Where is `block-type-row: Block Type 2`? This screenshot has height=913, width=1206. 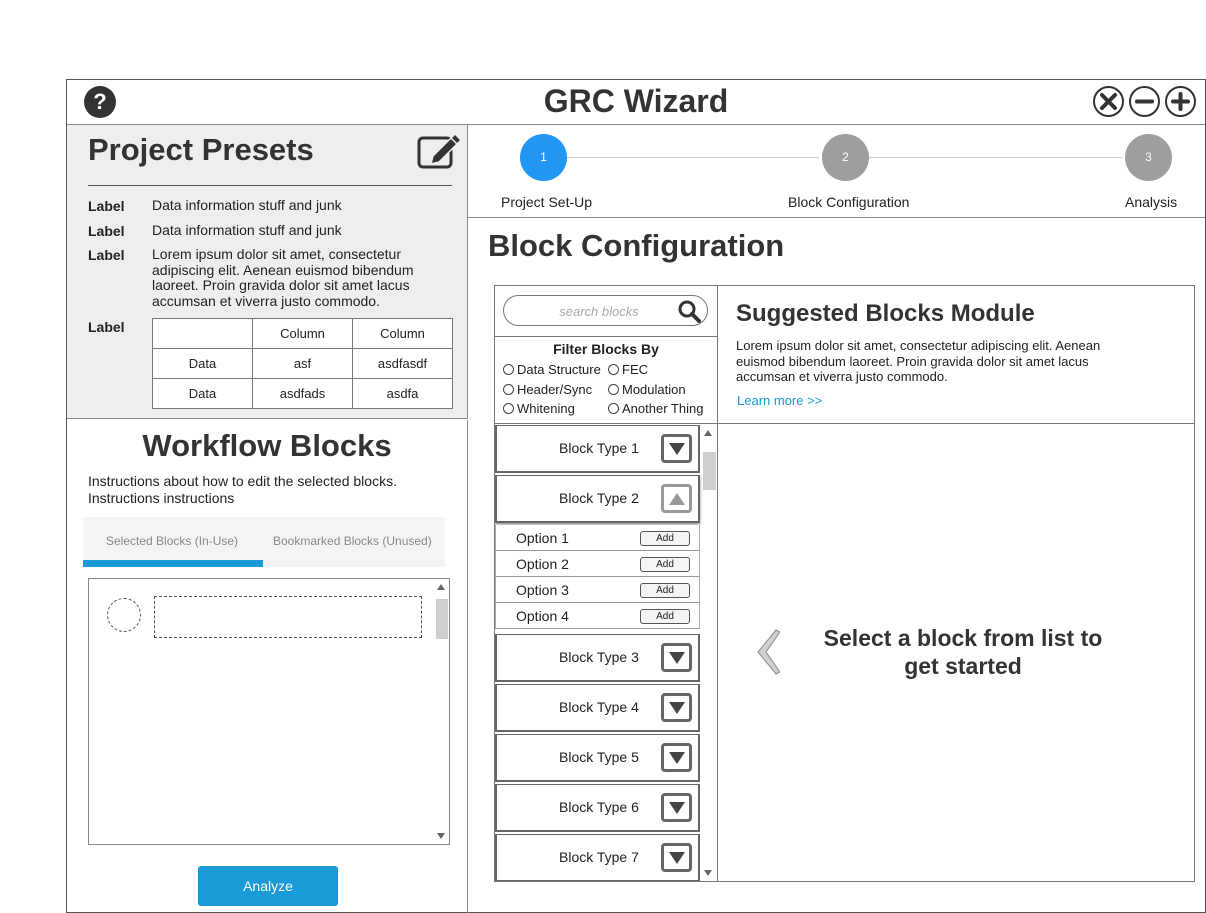
block-type-row: Block Type 2 is located at coordinates (597, 499).